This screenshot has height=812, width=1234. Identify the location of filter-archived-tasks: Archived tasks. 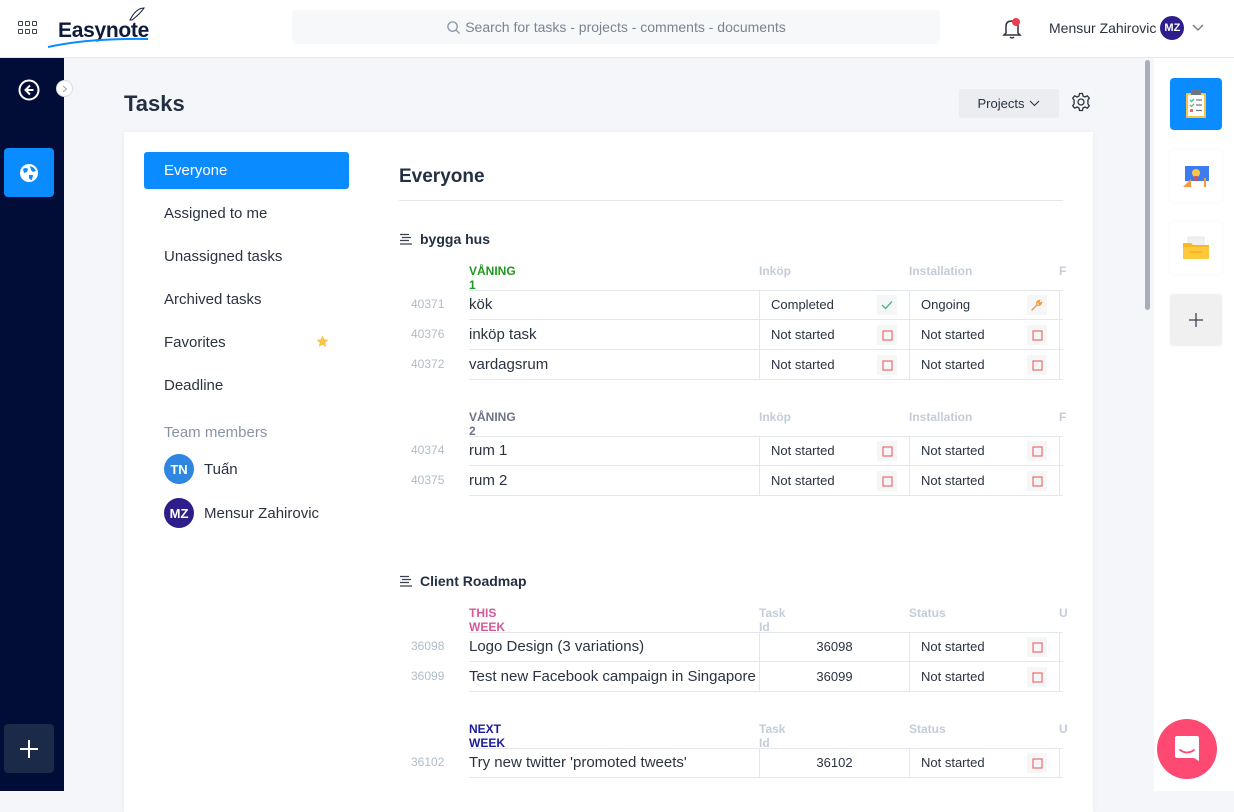
(246, 299).